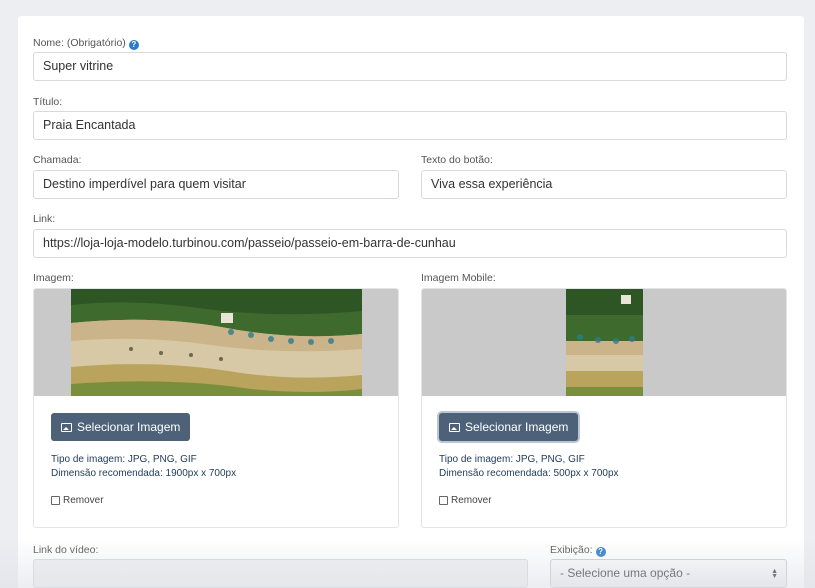 The width and height of the screenshot is (815, 588). I want to click on remover-checkbox, so click(55, 500).